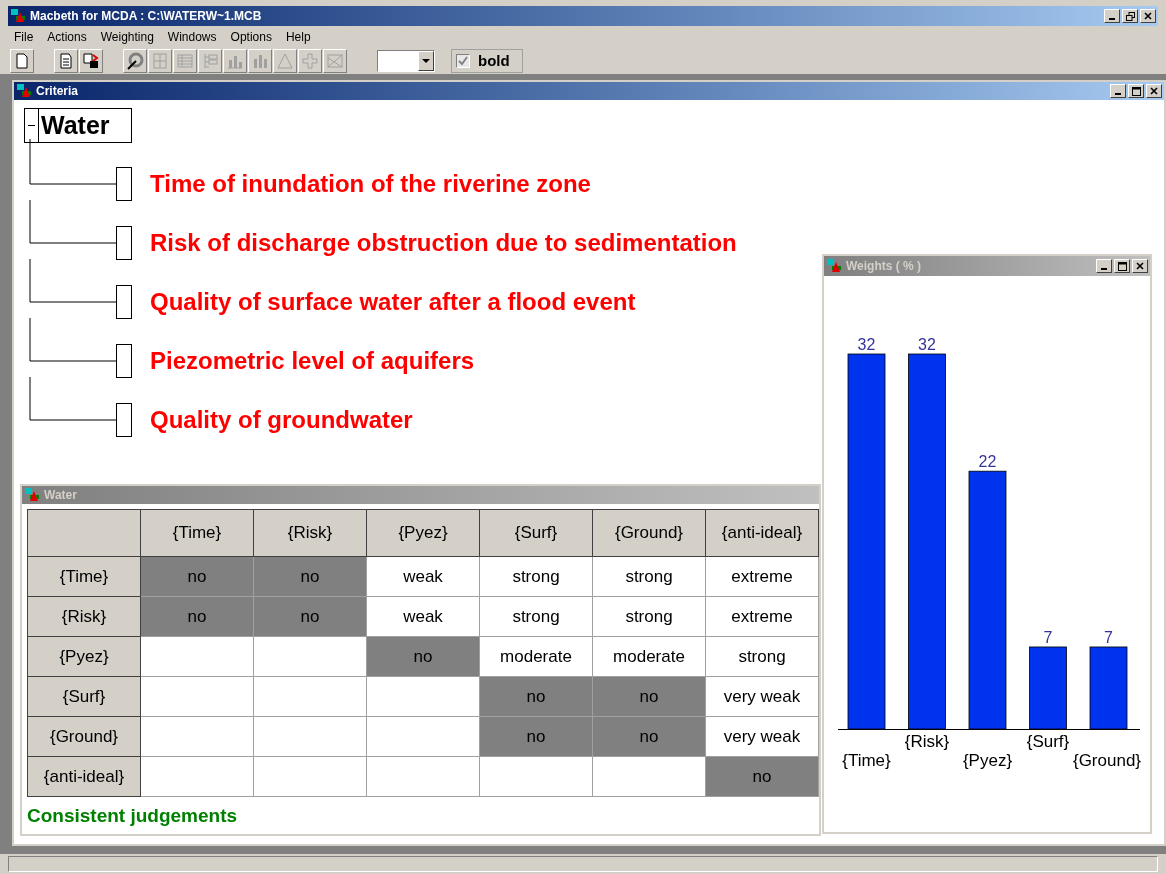 The height and width of the screenshot is (874, 1166). I want to click on menu-item: Help, so click(298, 37).